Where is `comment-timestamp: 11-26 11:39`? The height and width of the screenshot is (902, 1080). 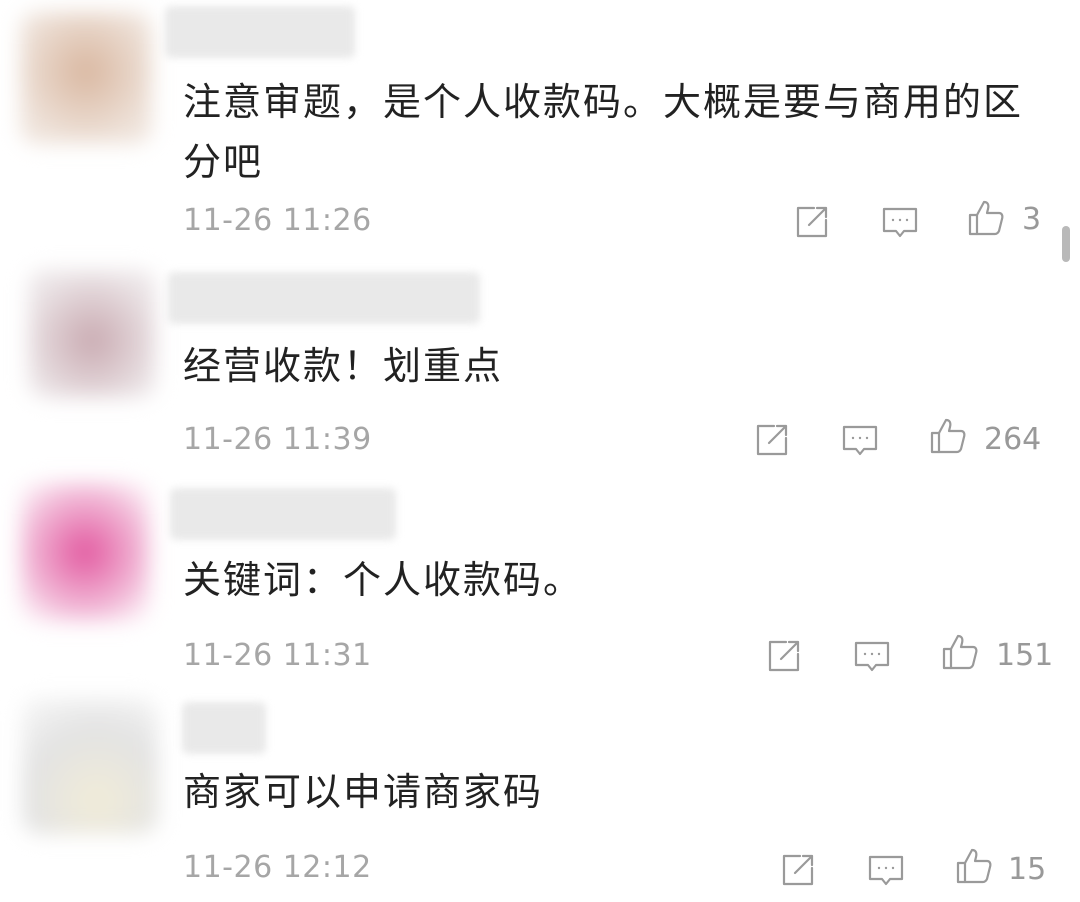 comment-timestamp: 11-26 11:39 is located at coordinates (277, 439).